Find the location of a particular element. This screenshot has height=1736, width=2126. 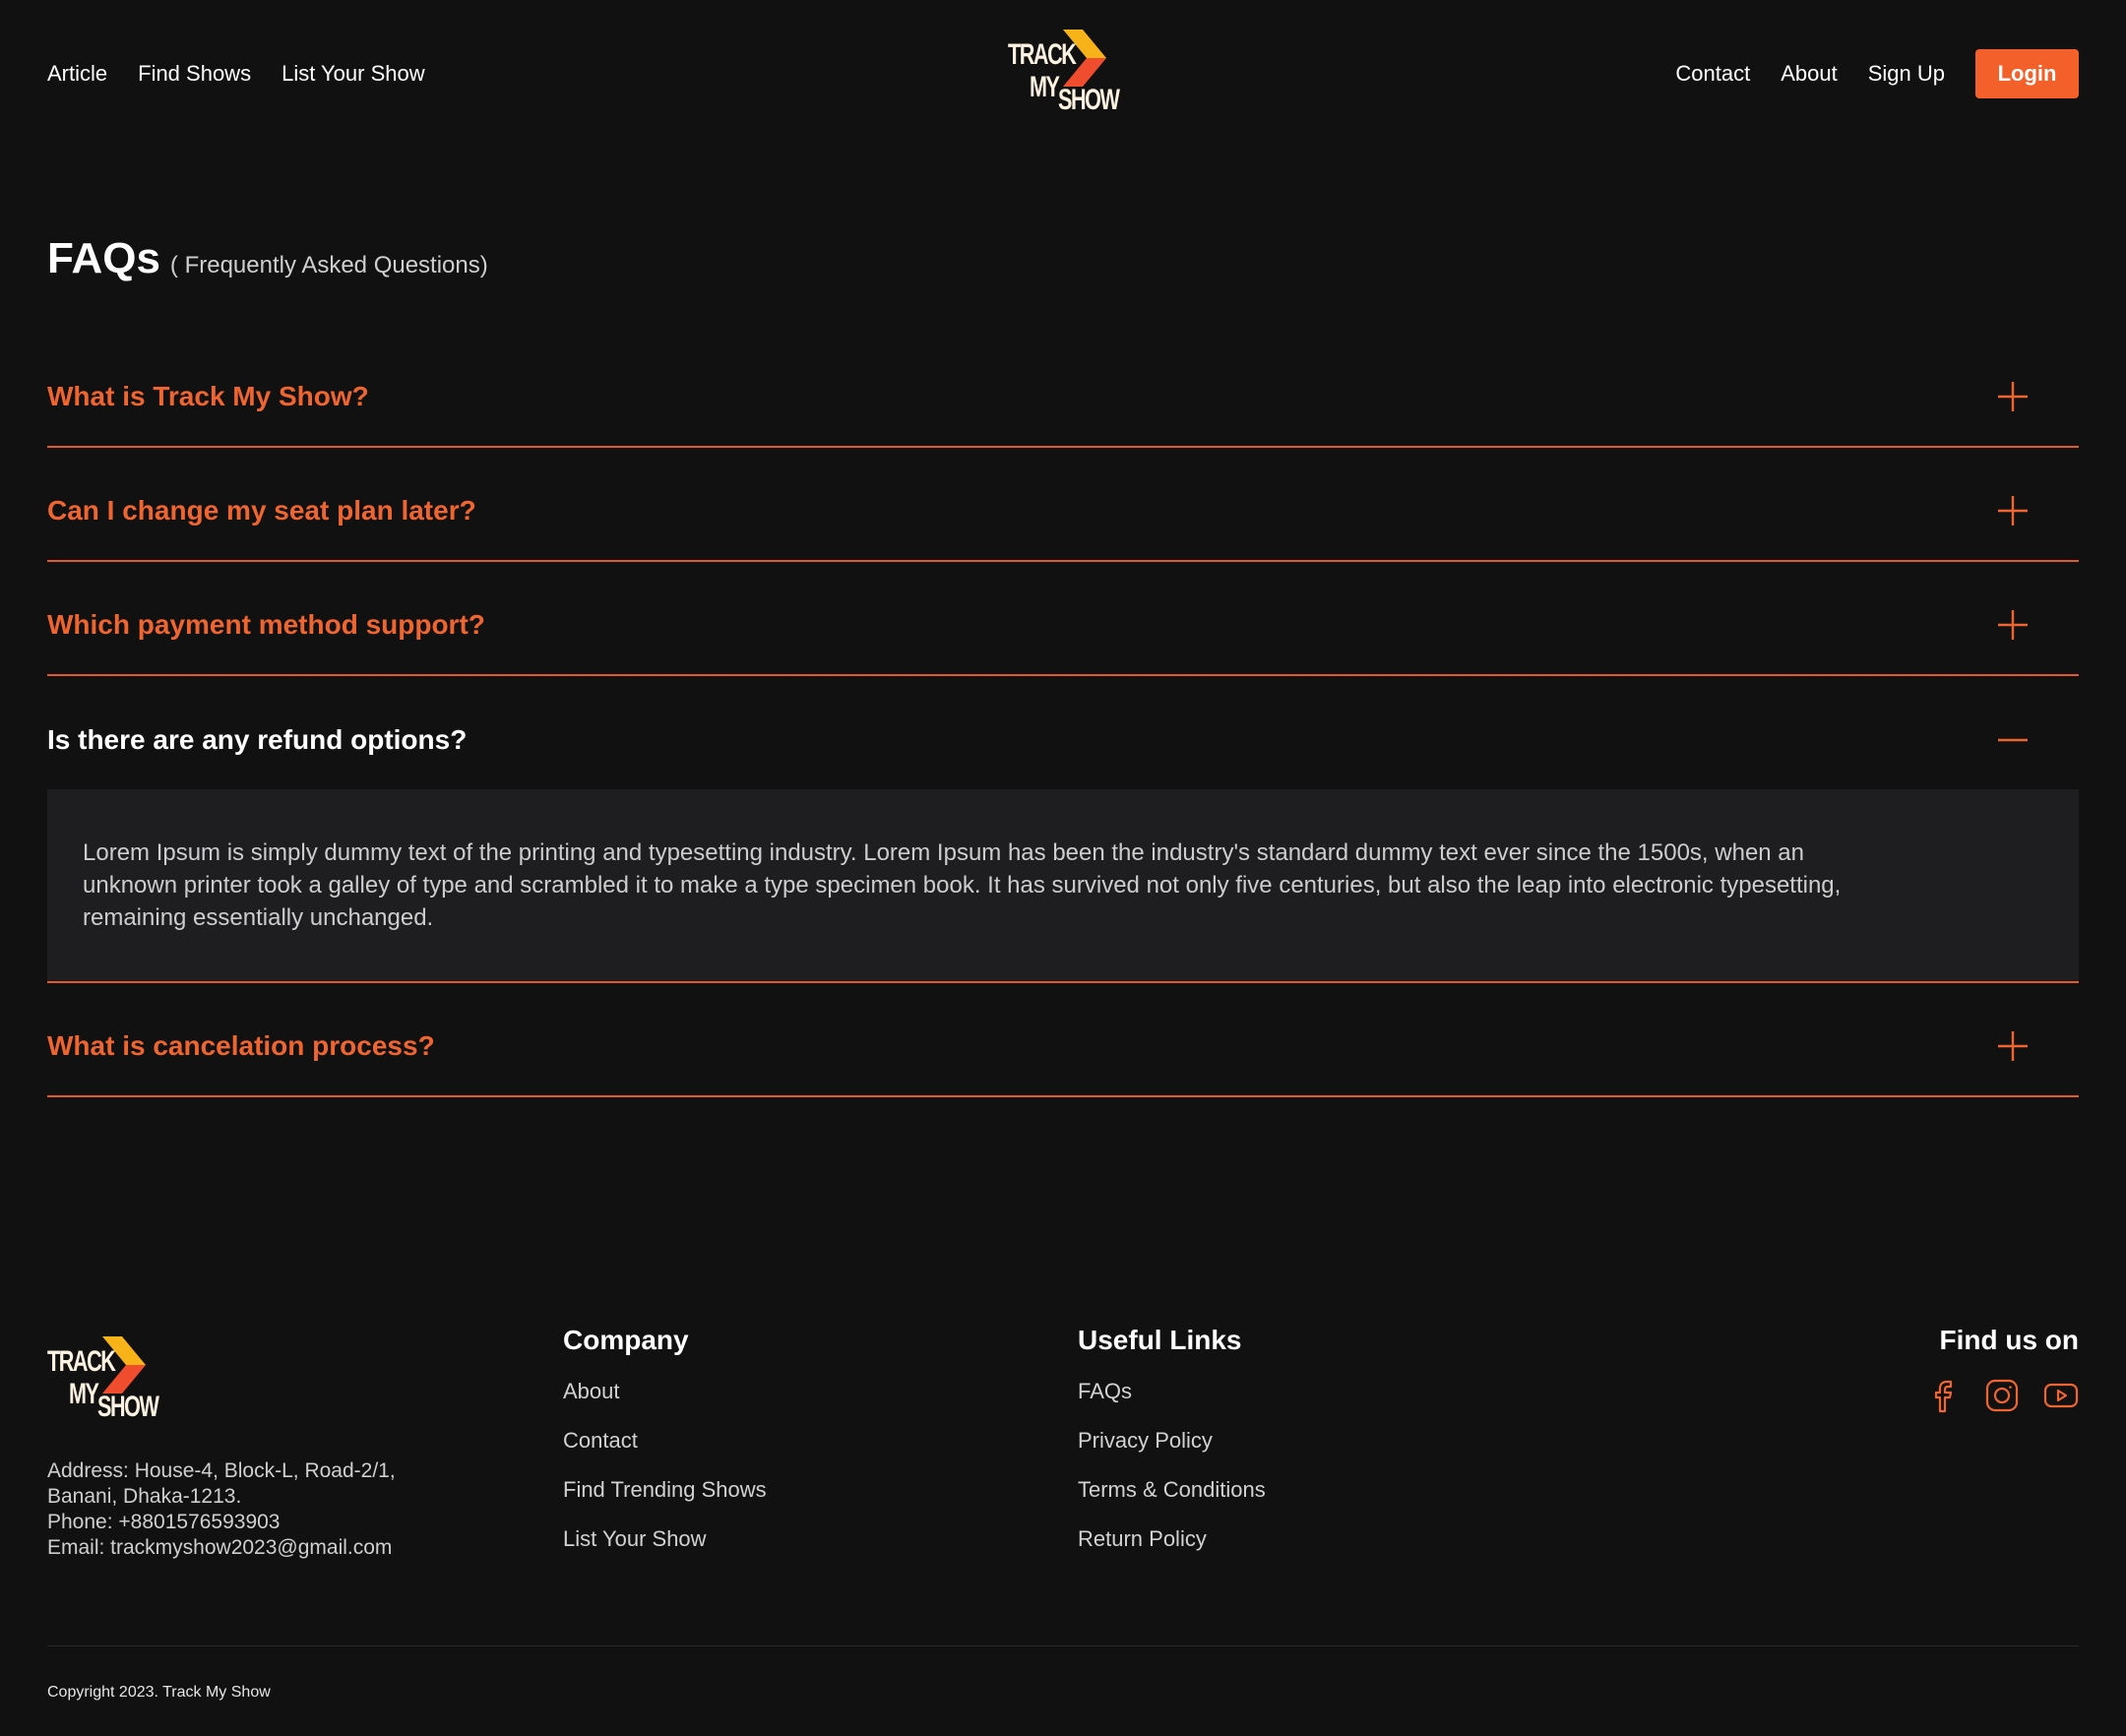

footer-link-terms: Terms & Conditions is located at coordinates (1172, 1490).